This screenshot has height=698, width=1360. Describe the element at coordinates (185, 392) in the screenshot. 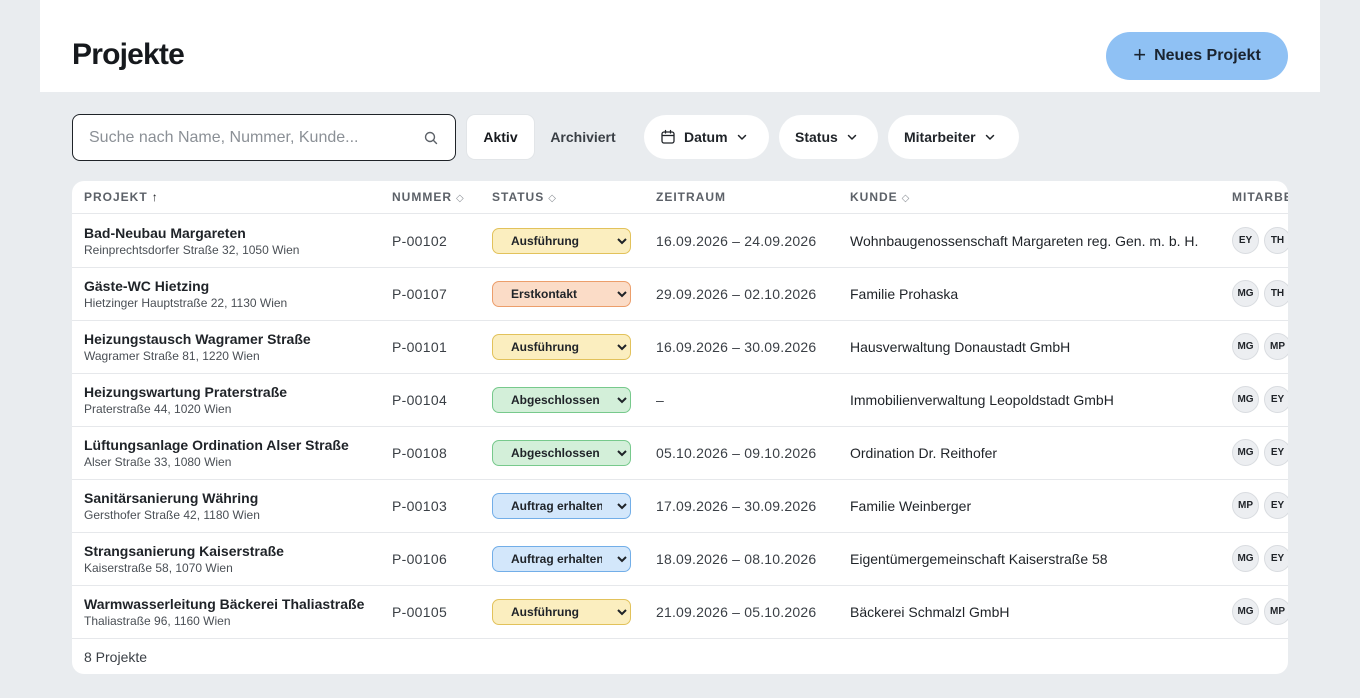

I see `project-name: Heizungswartung Praterstraße` at that location.